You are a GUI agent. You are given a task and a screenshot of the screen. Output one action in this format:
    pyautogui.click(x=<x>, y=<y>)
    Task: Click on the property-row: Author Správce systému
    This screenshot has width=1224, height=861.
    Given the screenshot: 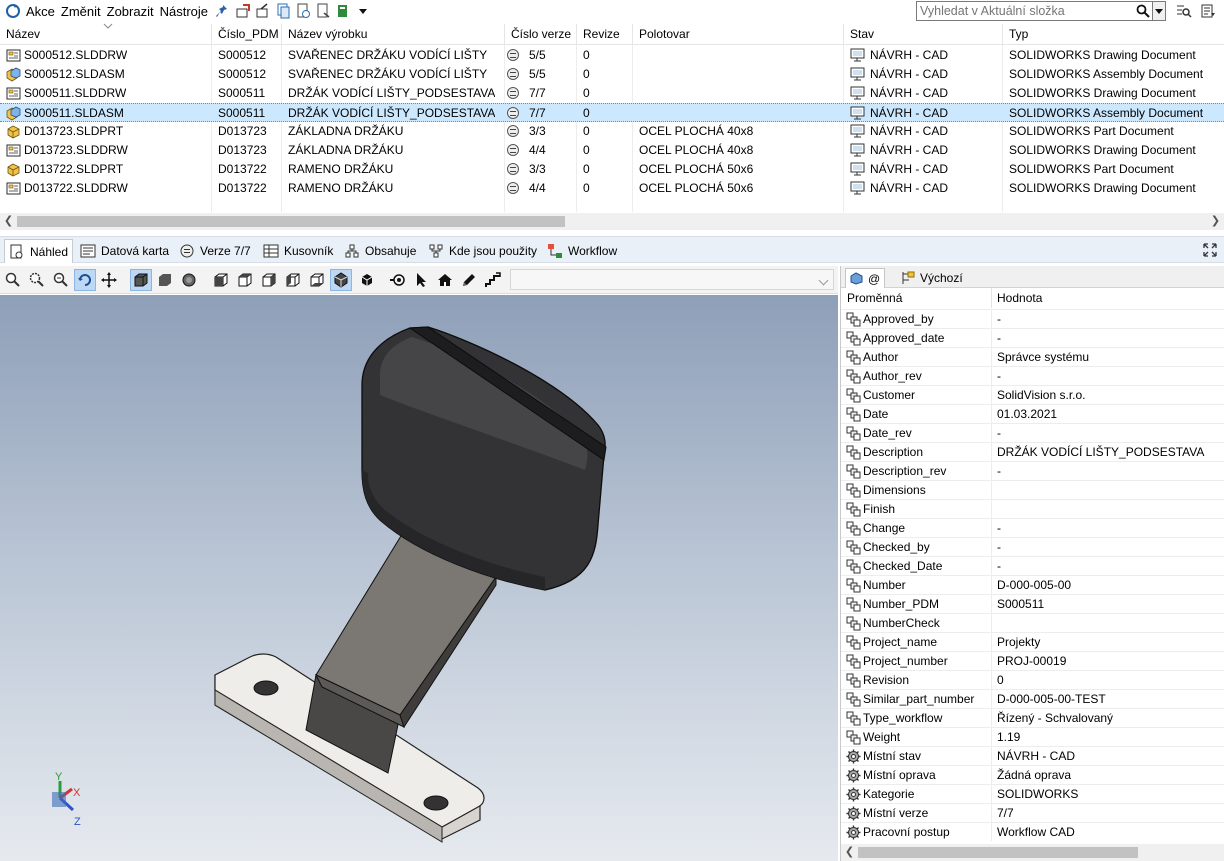 What is the action you would take?
    pyautogui.click(x=1032, y=356)
    